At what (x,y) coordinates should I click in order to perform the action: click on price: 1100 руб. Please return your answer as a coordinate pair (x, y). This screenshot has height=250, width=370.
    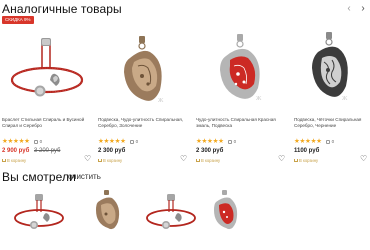
    Looking at the image, I should click on (306, 151).